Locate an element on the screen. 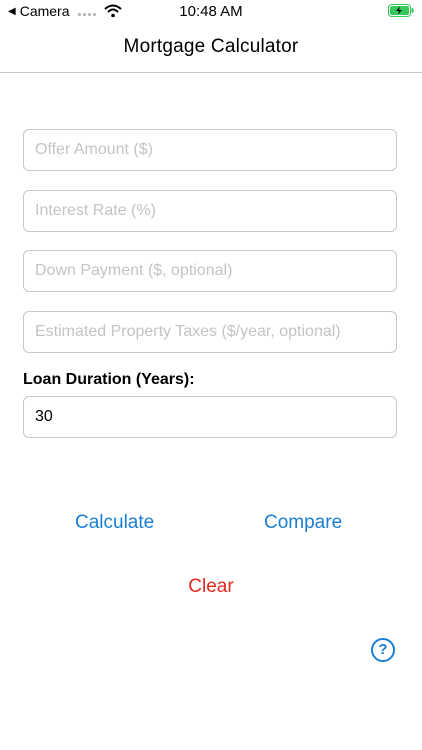 This screenshot has height=750, width=422. status-time: 10:48 AM is located at coordinates (211, 11).